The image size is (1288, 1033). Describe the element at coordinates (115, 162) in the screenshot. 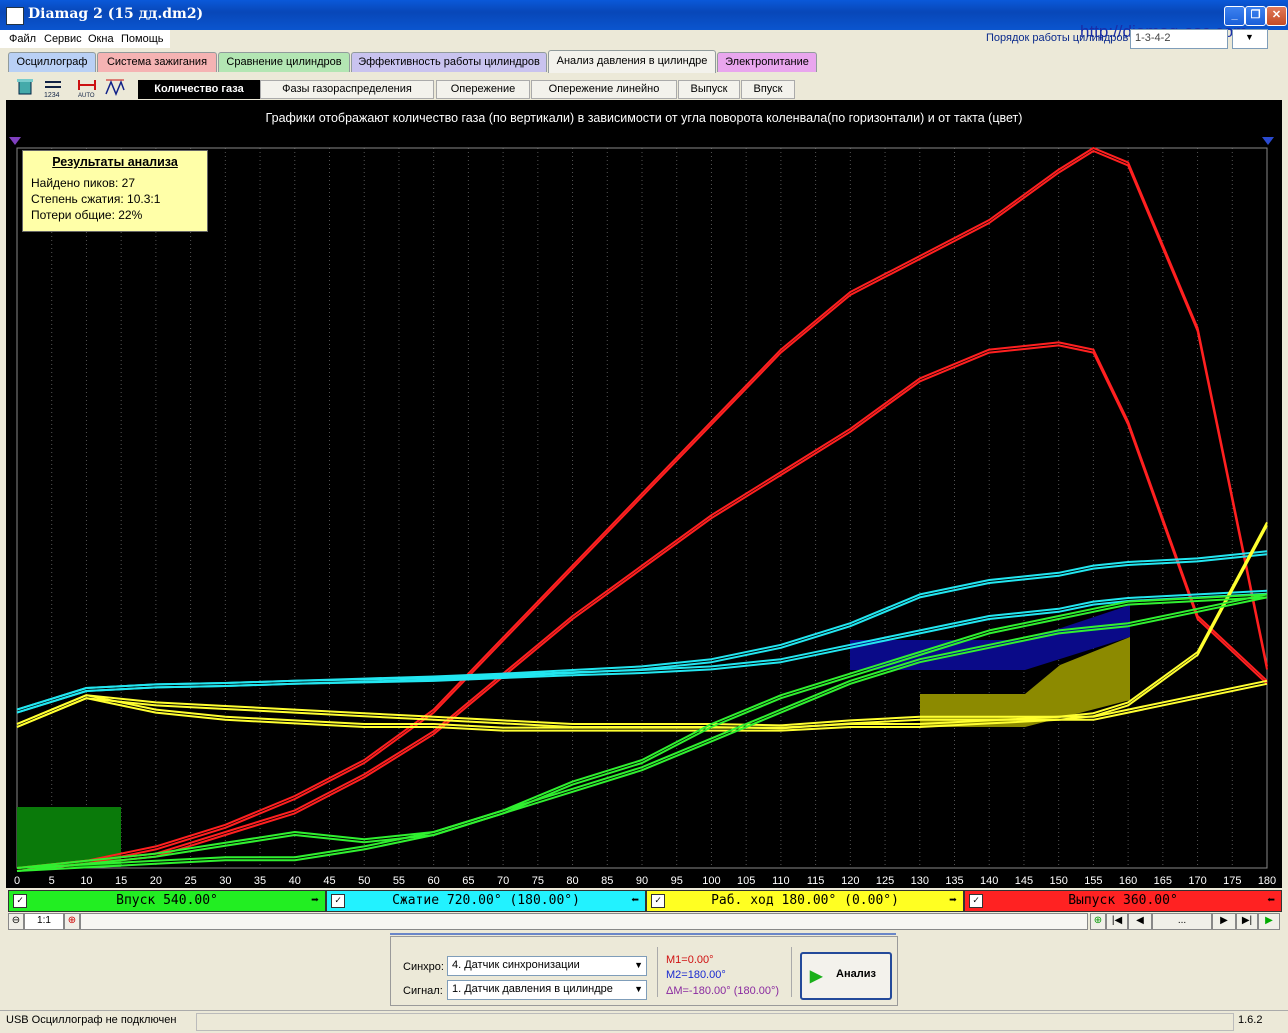

I see `results-title: Результаты анализа` at that location.